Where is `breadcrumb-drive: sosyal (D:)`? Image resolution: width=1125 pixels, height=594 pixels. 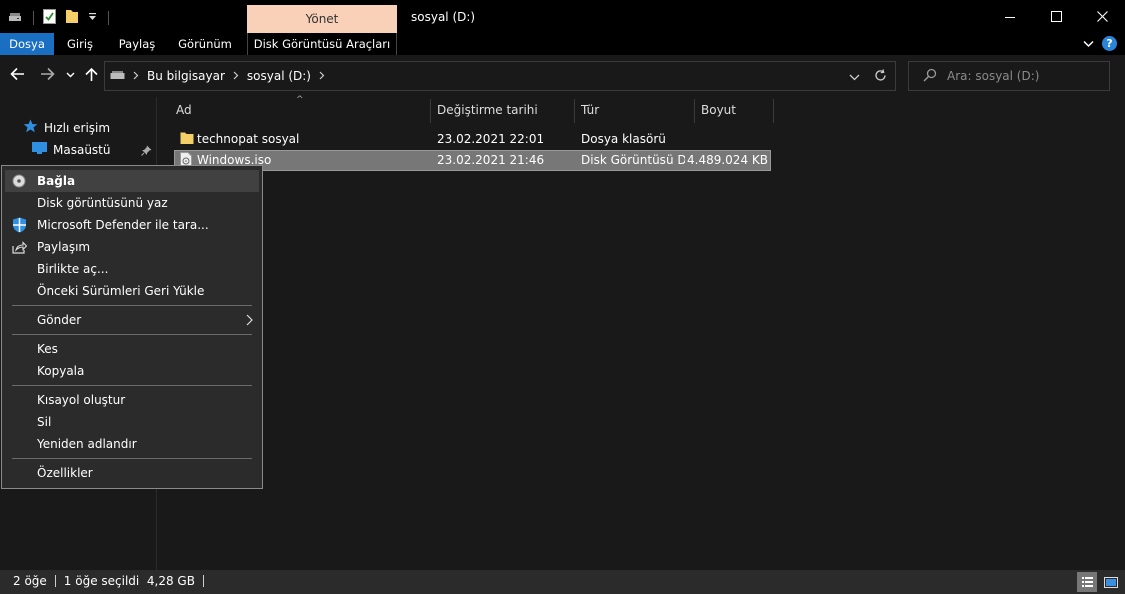
breadcrumb-drive: sosyal (D:) is located at coordinates (279, 76).